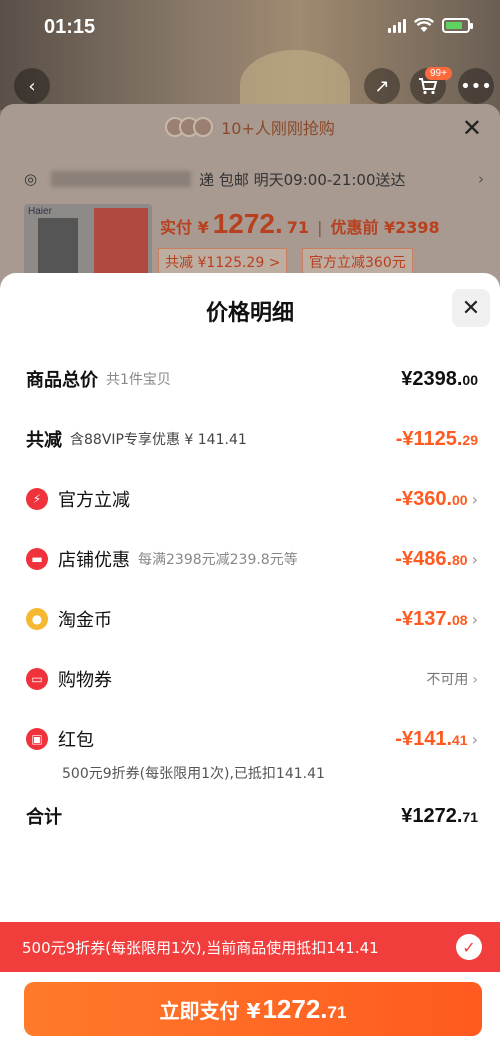  I want to click on row-sub: 共1件宝贝, so click(138, 380).